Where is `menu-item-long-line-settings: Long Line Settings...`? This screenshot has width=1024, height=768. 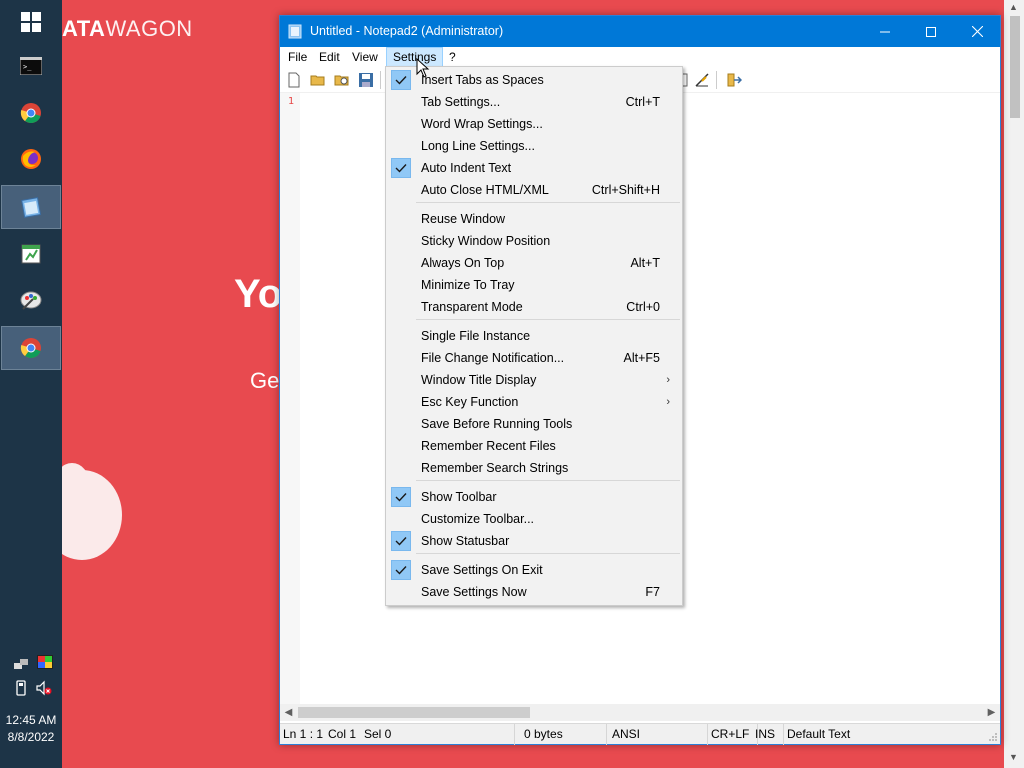
menu-item-long-line-settings: Long Line Settings... is located at coordinates (534, 146).